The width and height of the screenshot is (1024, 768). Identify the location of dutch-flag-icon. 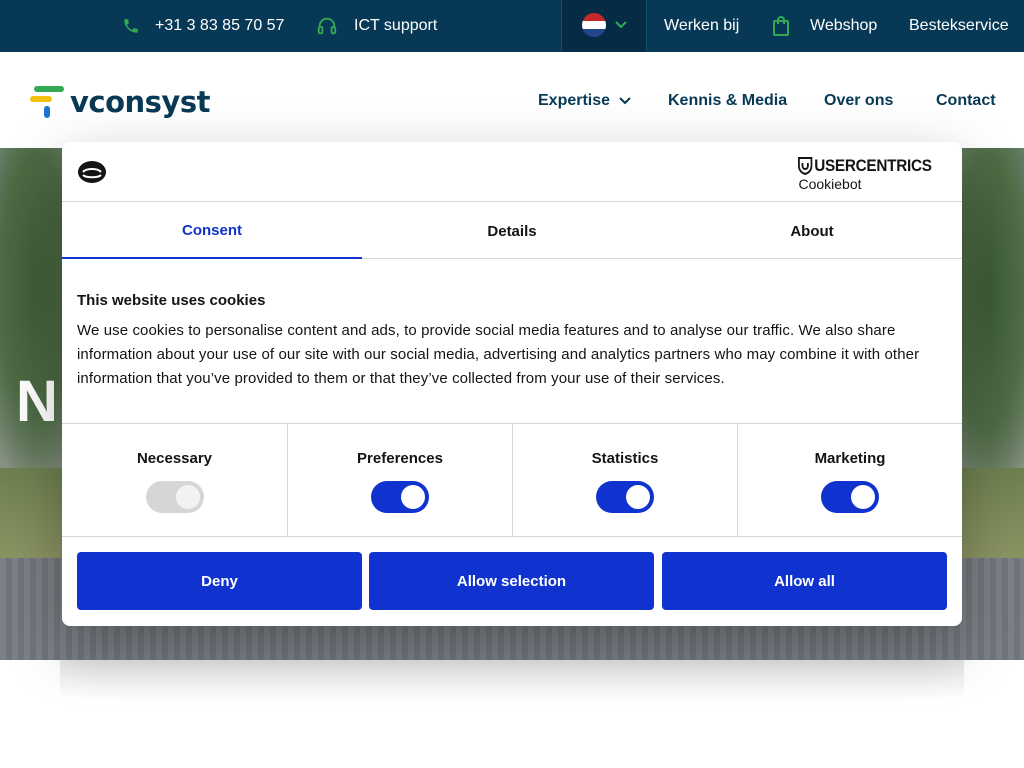
(594, 25).